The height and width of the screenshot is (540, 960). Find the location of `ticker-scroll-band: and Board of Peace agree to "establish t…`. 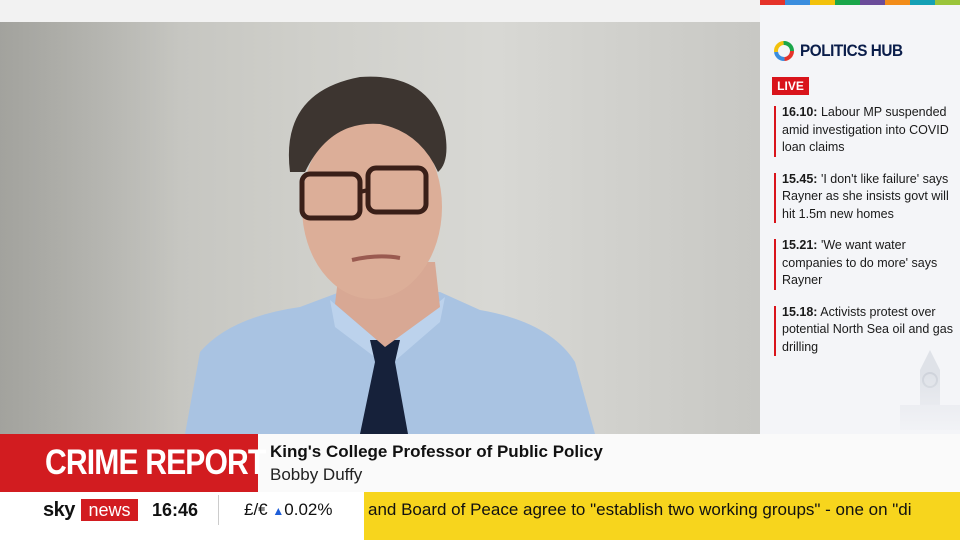

ticker-scroll-band: and Board of Peace agree to "establish t… is located at coordinates (662, 516).